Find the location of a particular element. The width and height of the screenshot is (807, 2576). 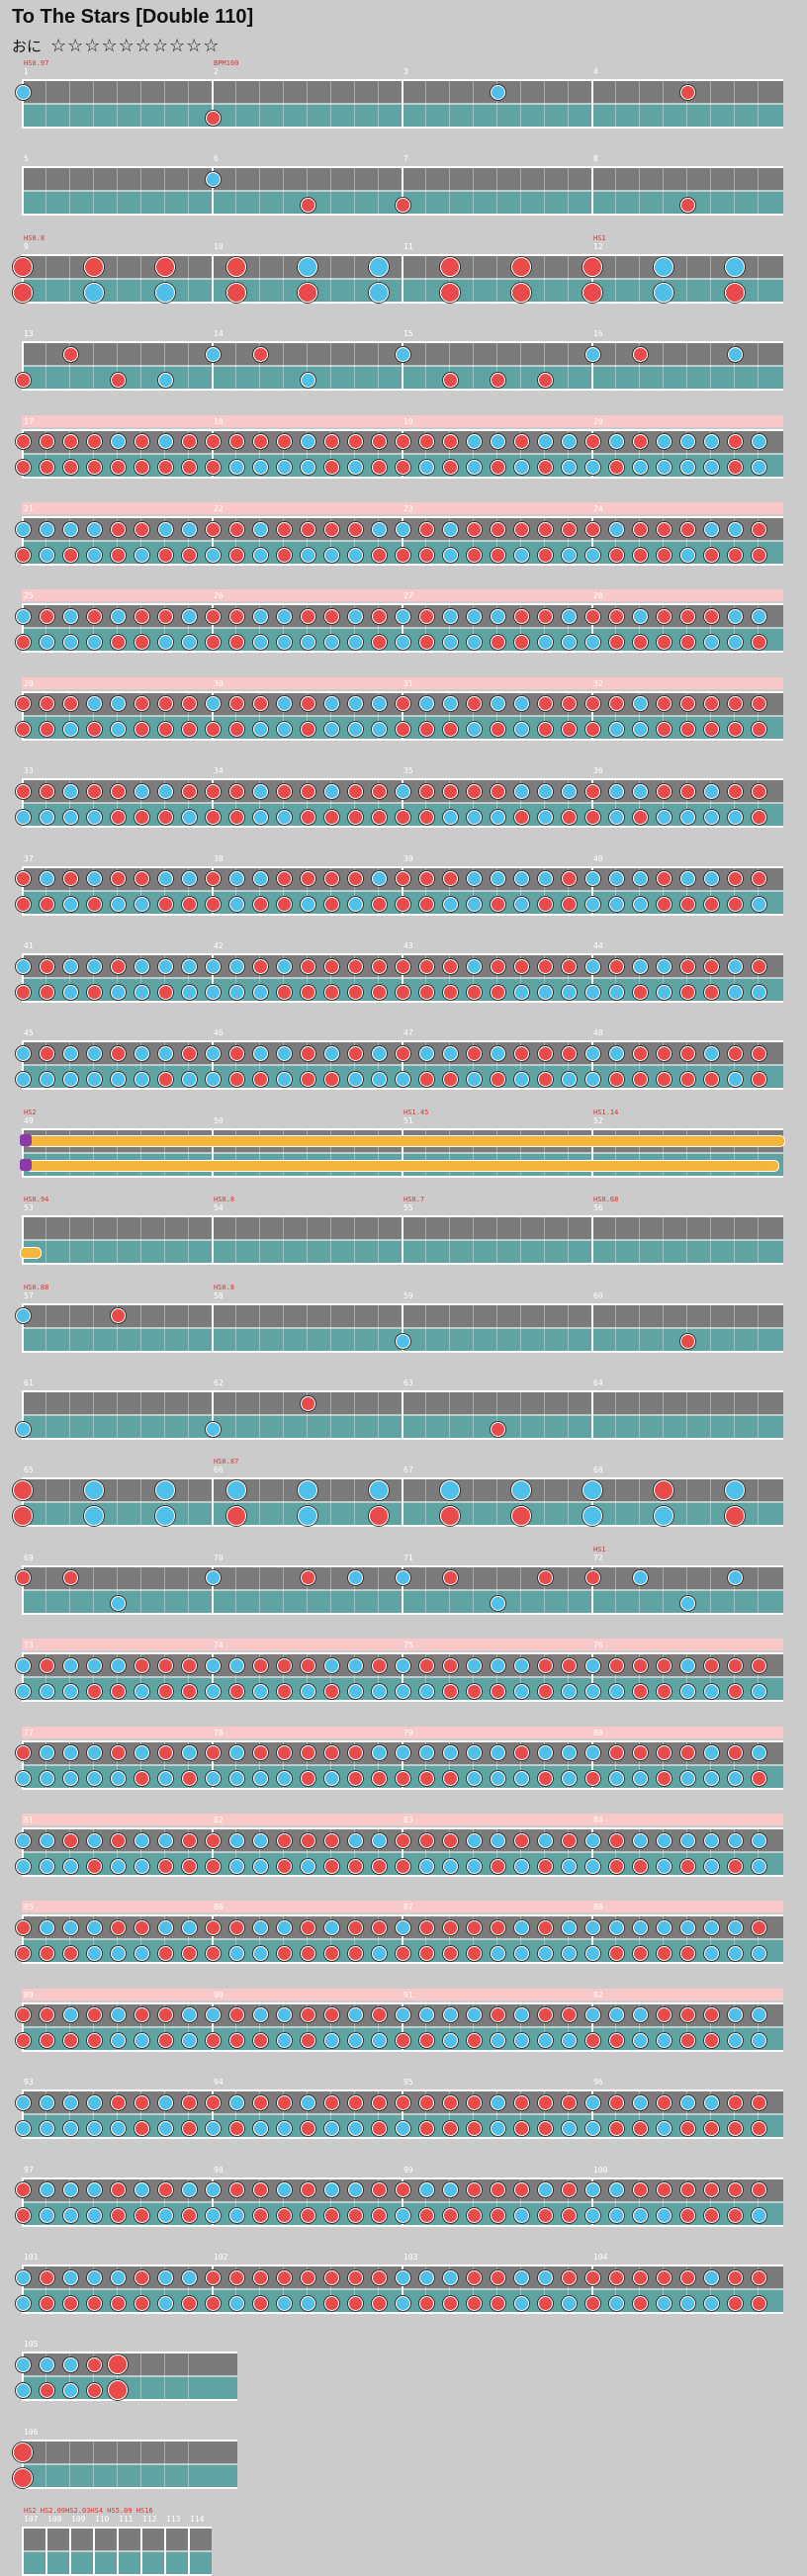

measure-number: 84 is located at coordinates (598, 1820).